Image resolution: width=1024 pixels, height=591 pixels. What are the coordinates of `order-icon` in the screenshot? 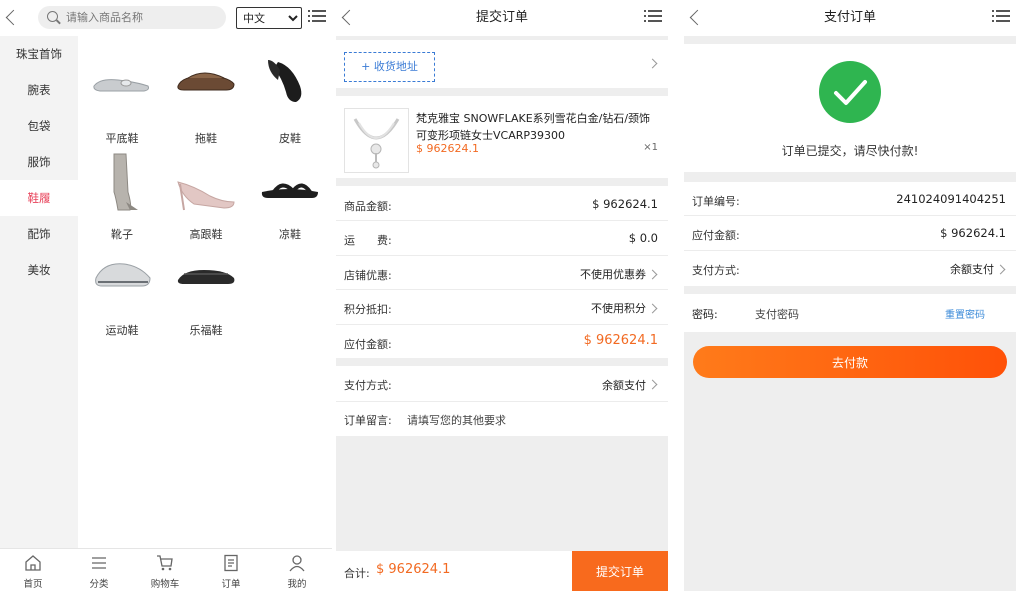 It's located at (231, 563).